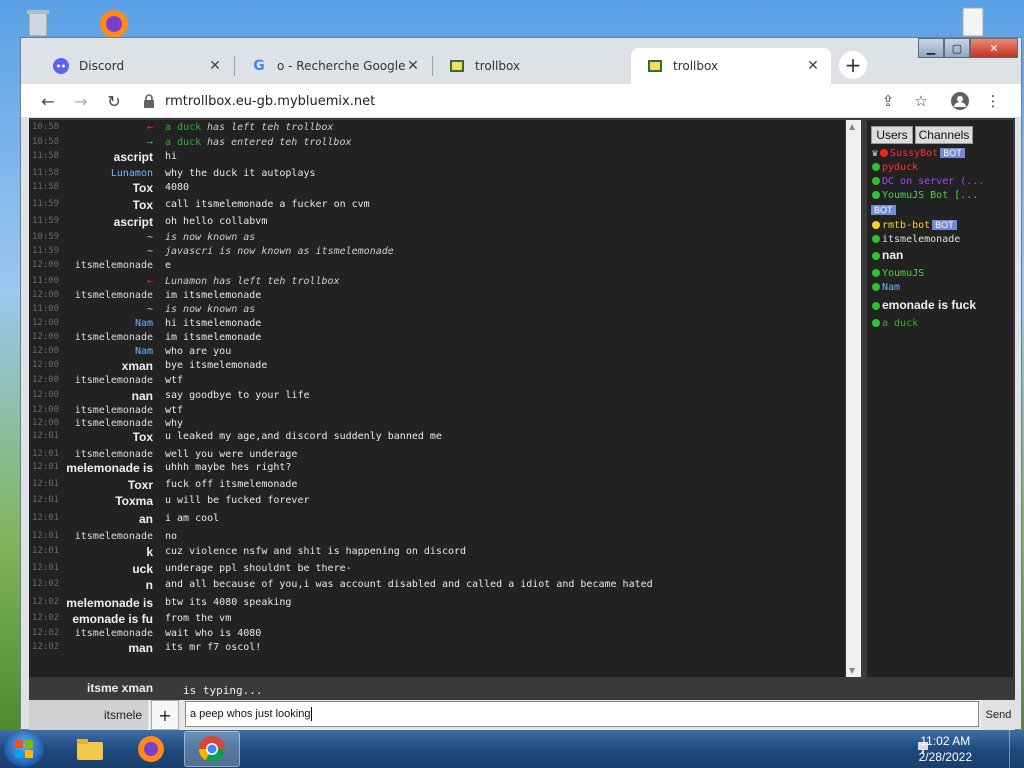  I want to click on timestamp: 12:01, so click(46, 436).